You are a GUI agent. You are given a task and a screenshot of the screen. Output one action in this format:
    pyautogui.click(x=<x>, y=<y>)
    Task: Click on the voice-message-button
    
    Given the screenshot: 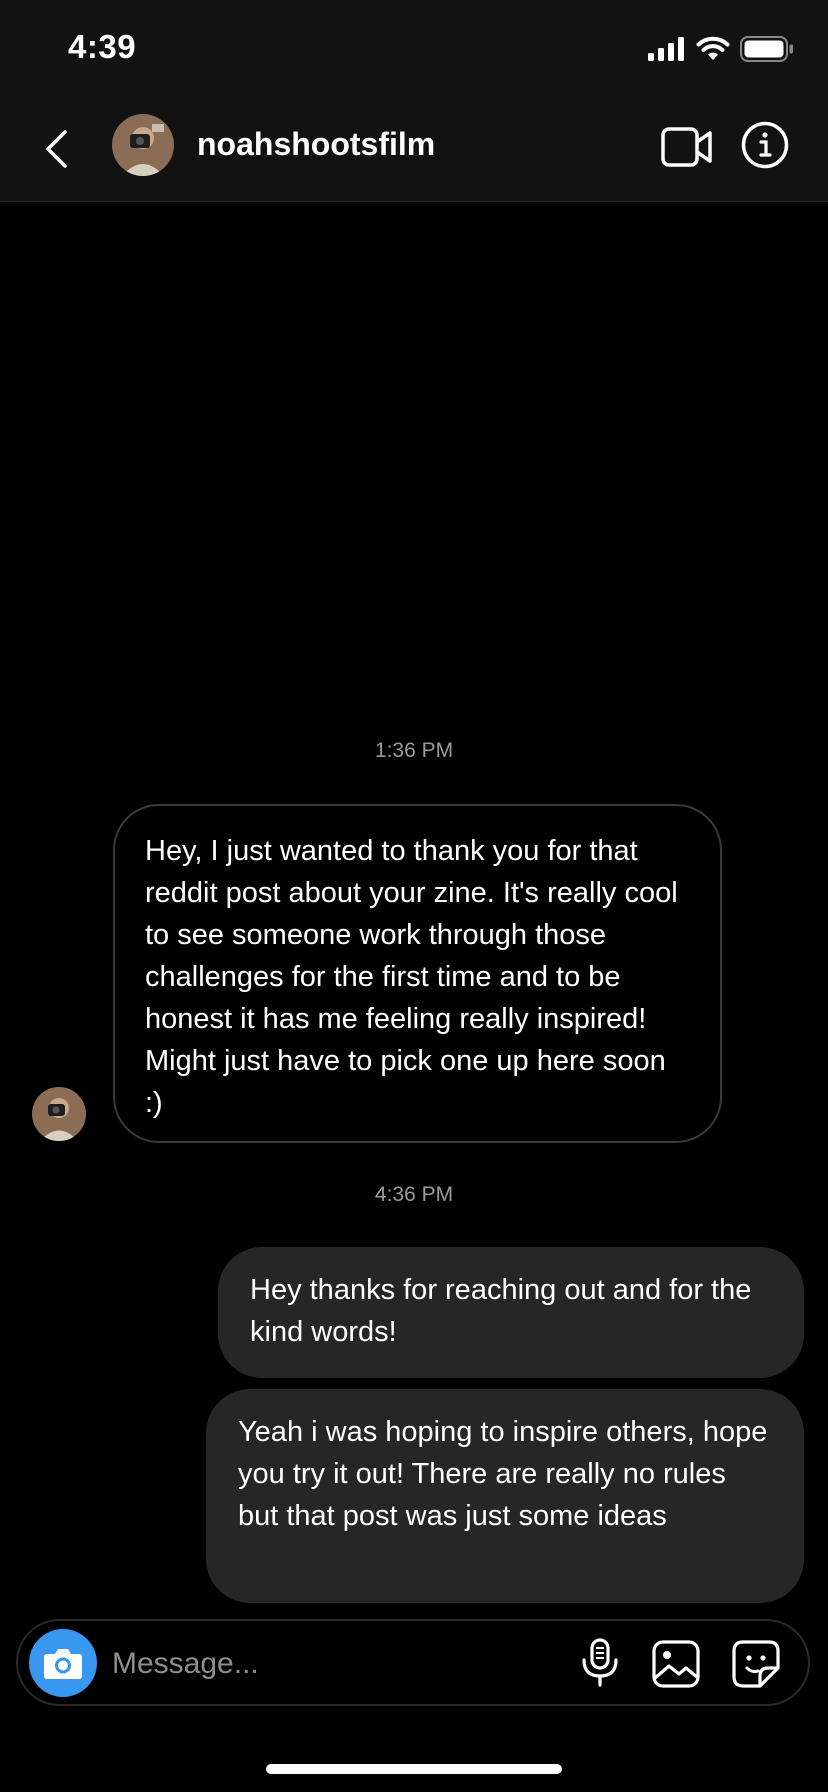 What is the action you would take?
    pyautogui.click(x=600, y=1663)
    